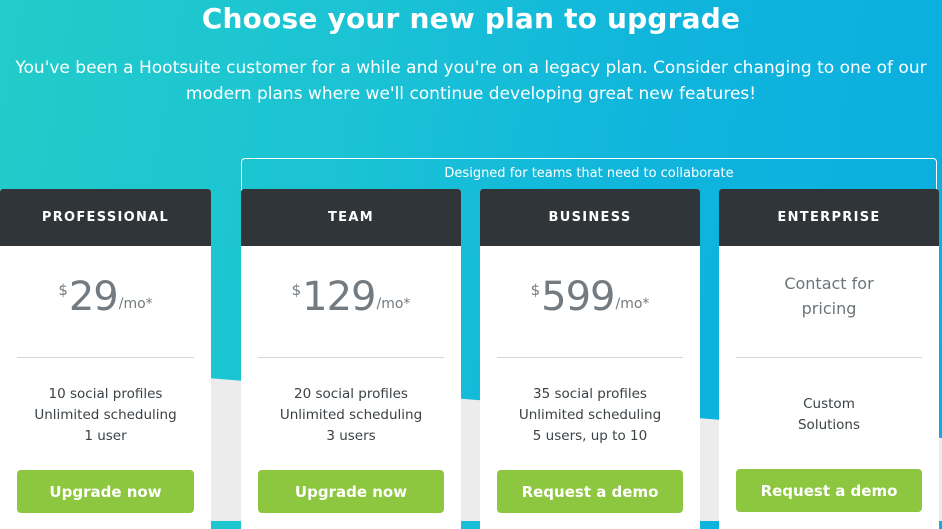 Image resolution: width=942 pixels, height=529 pixels. Describe the element at coordinates (829, 404) in the screenshot. I see `feature-item: Custom` at that location.